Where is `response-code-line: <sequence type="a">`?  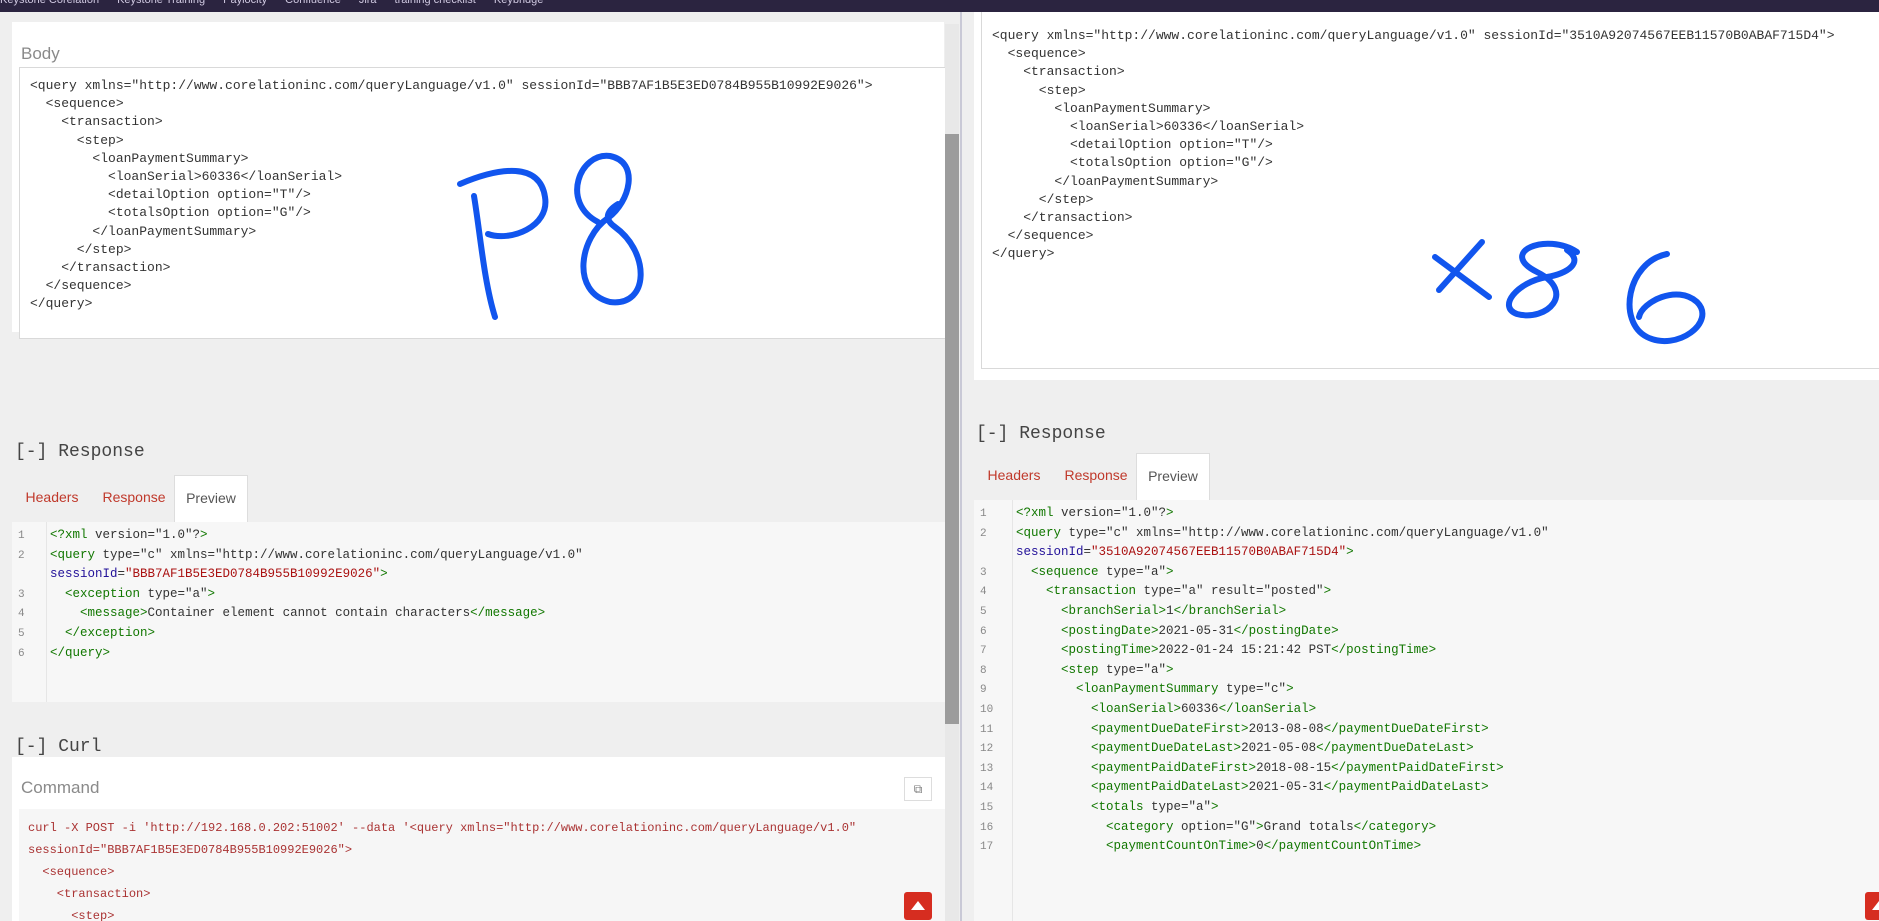 response-code-line: <sequence type="a"> is located at coordinates (1102, 571).